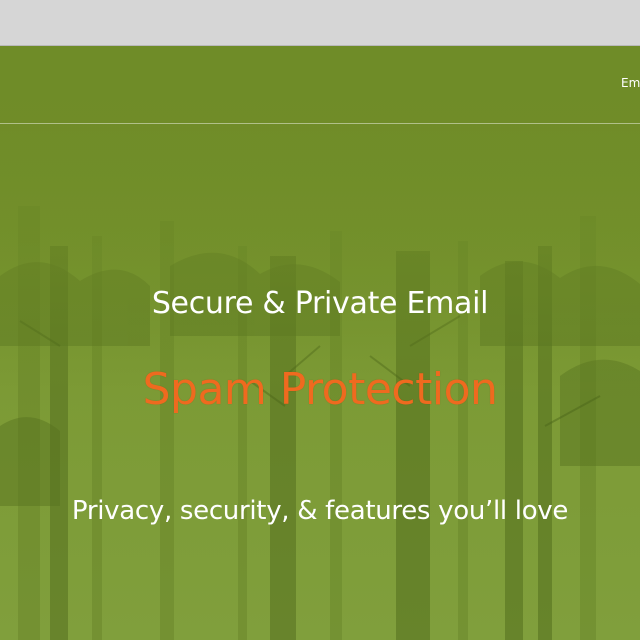  What do you see at coordinates (320, 303) in the screenshot?
I see `hero-title: Secure & Private Email` at bounding box center [320, 303].